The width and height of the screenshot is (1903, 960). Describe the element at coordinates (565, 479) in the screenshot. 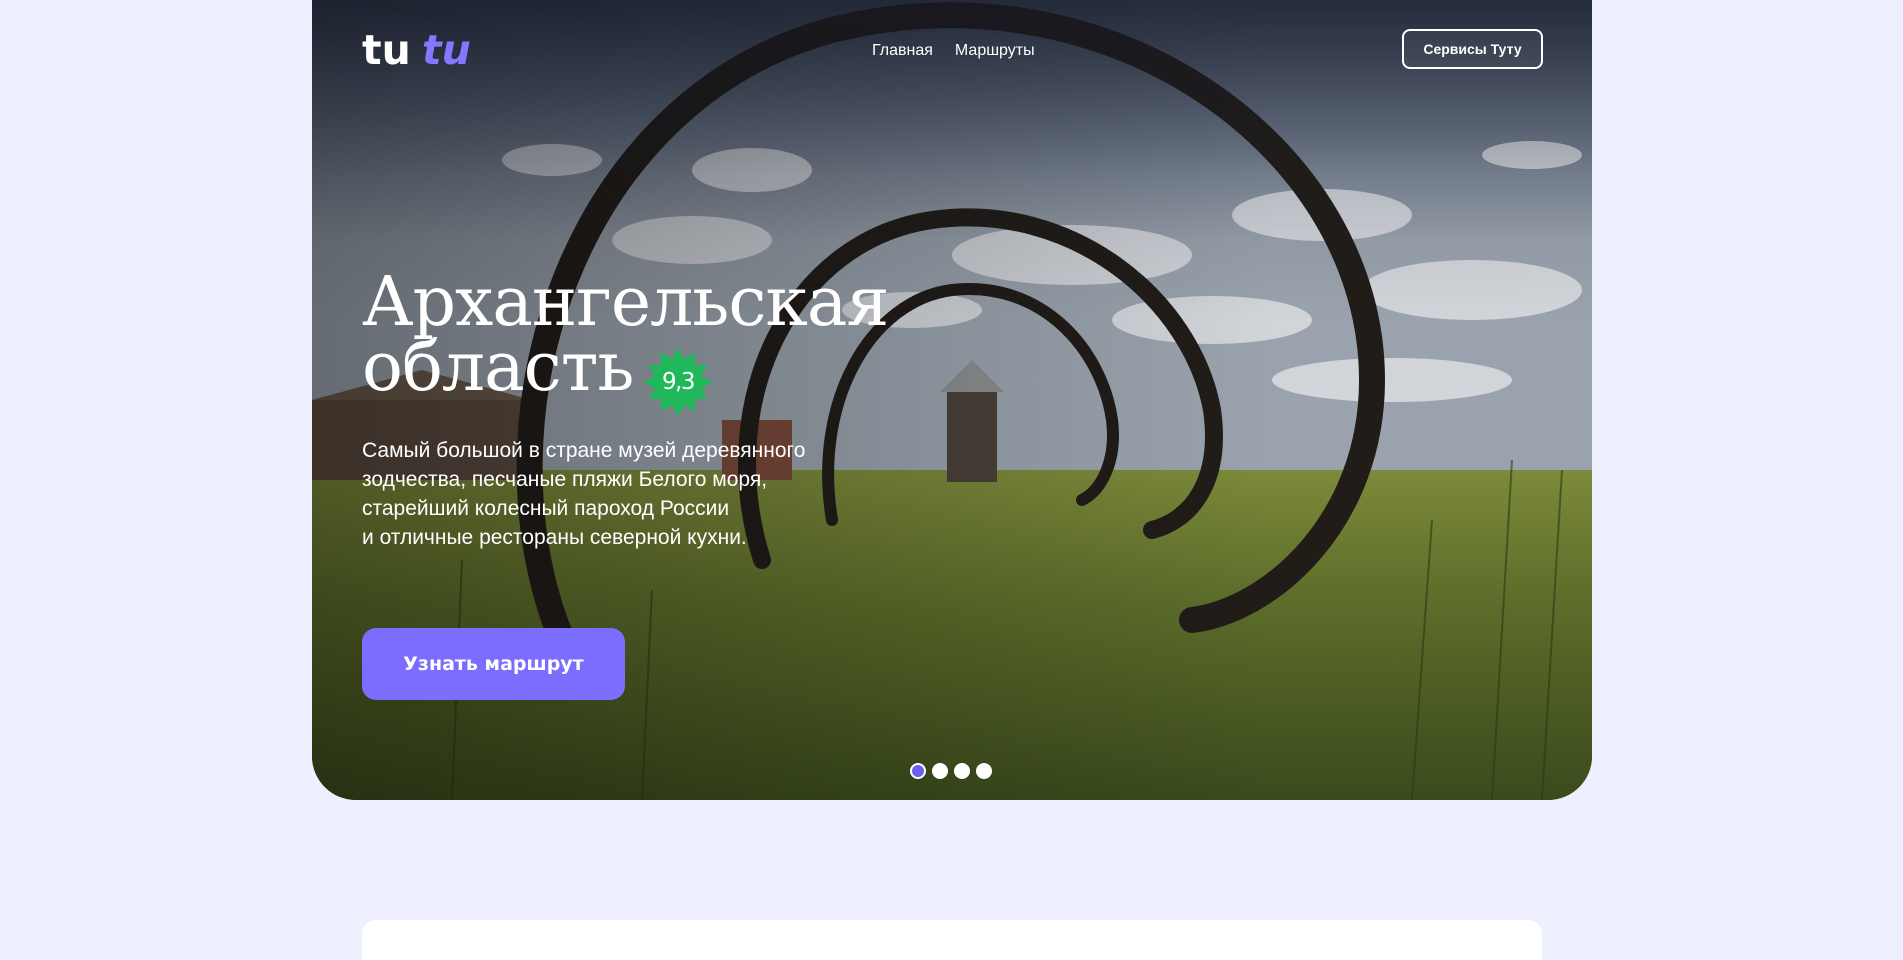

I see `description-line: зодчества, песчаные пляжи Белого моря,` at that location.